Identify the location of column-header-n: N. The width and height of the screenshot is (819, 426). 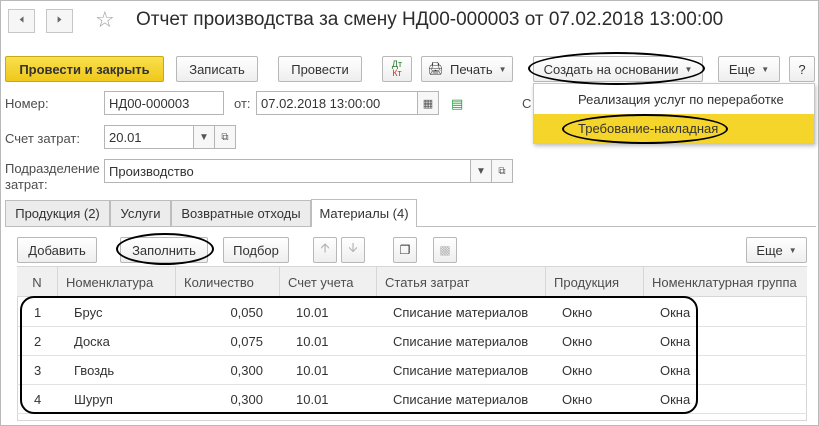
(37, 282).